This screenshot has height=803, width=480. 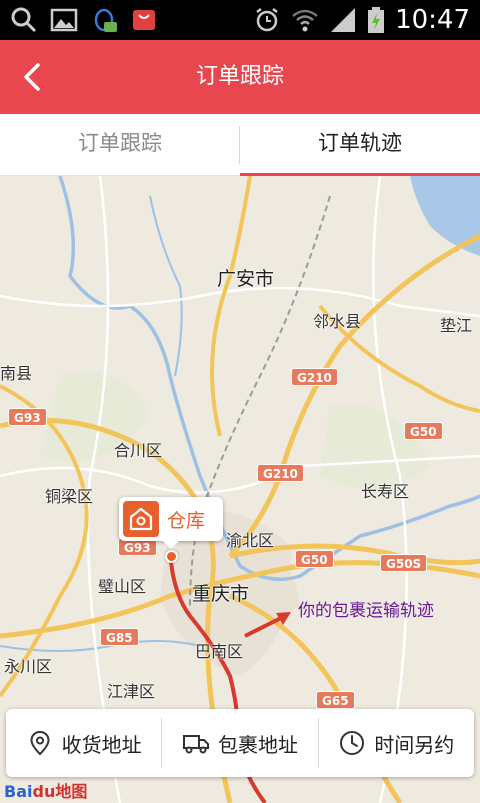 I want to click on page-title: 订单跟踪, so click(x=239, y=76).